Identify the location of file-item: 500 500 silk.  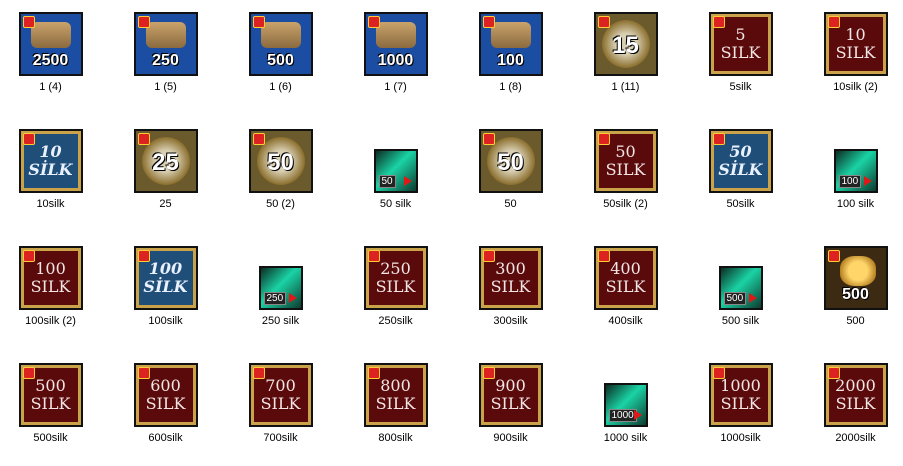
(740, 291).